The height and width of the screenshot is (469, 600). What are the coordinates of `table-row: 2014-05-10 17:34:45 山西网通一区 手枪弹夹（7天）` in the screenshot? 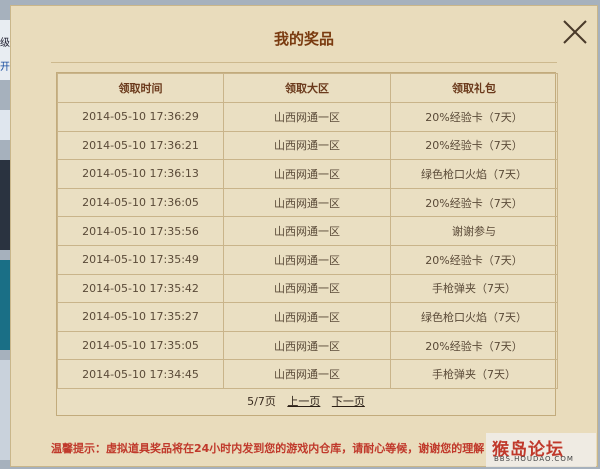 It's located at (307, 374).